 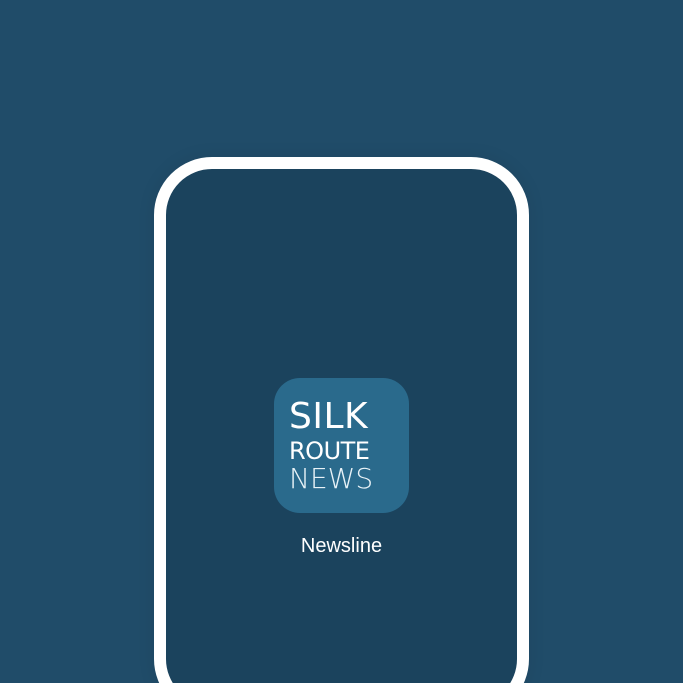 I want to click on app-icon: SILK ROUTE NEWS, so click(x=341, y=445).